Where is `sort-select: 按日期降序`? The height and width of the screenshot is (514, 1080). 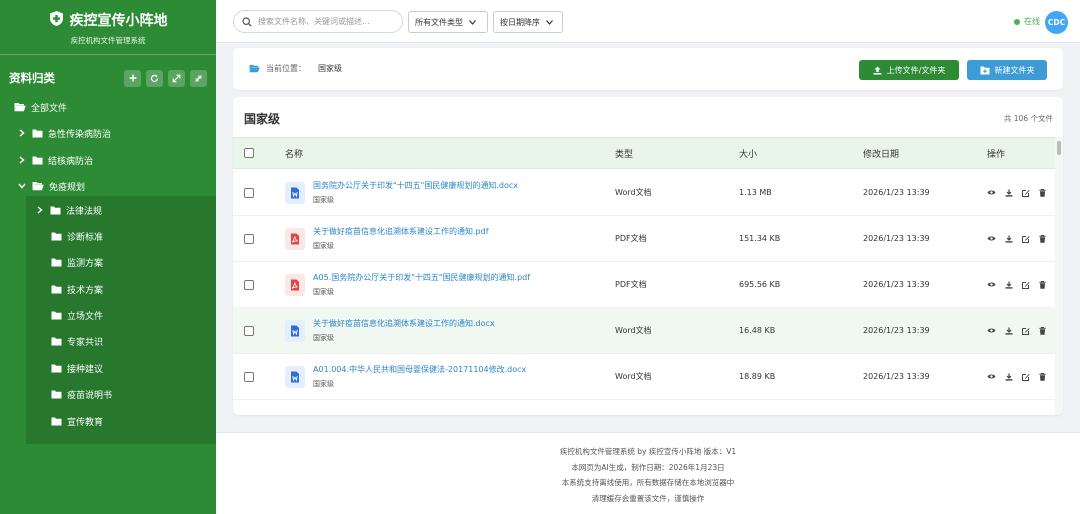 sort-select: 按日期降序 is located at coordinates (528, 22).